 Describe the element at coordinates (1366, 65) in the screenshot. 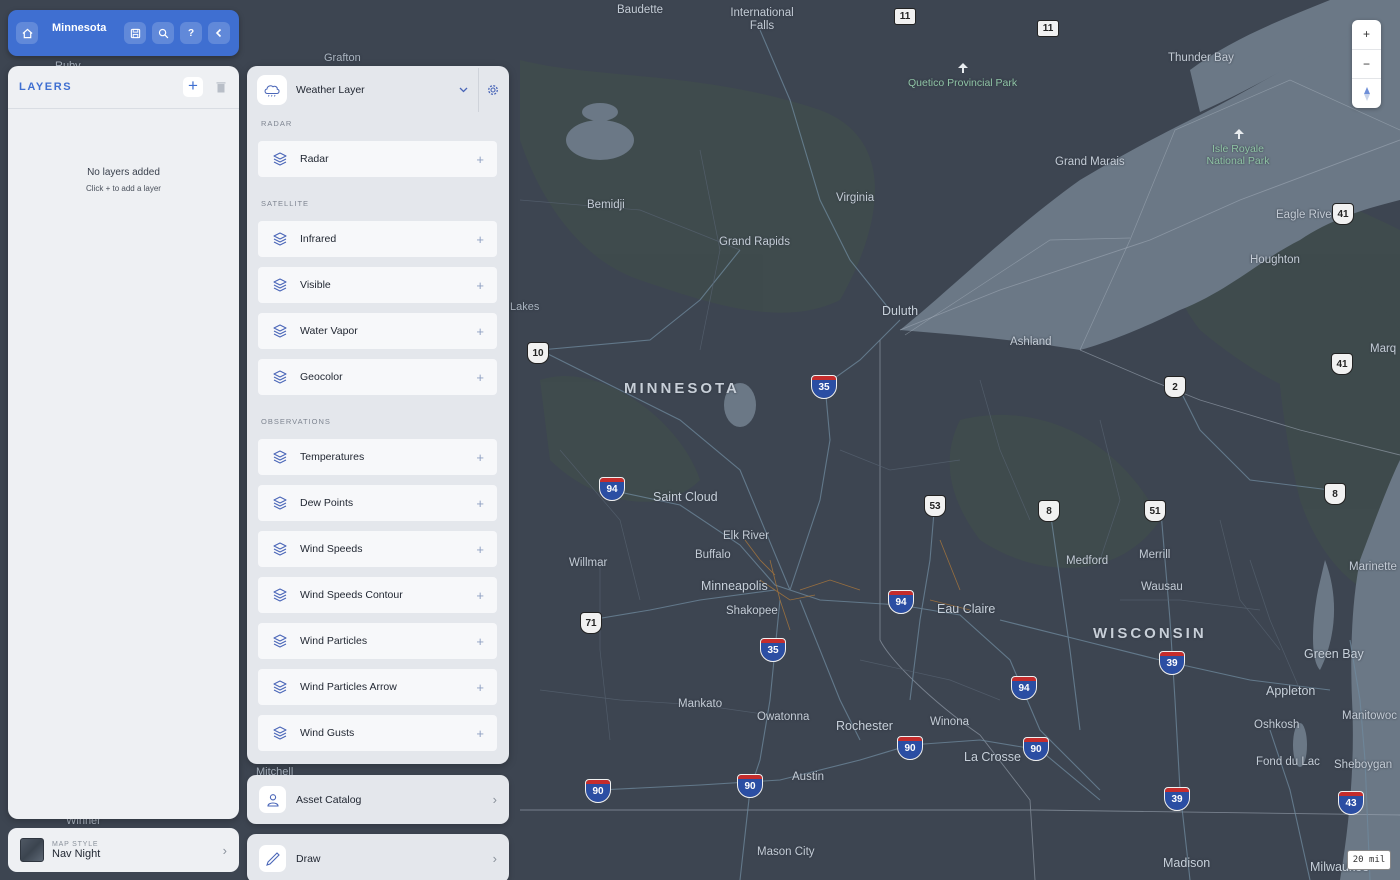

I see `zoom-out-button: −` at that location.